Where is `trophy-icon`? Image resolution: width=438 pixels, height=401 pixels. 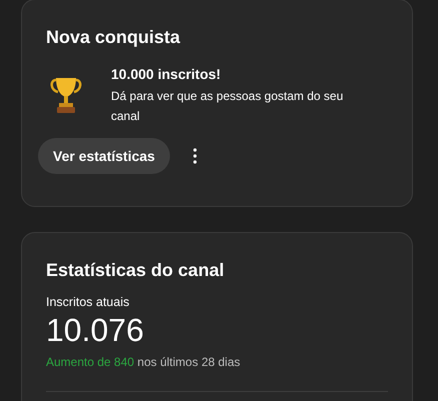 trophy-icon is located at coordinates (66, 95).